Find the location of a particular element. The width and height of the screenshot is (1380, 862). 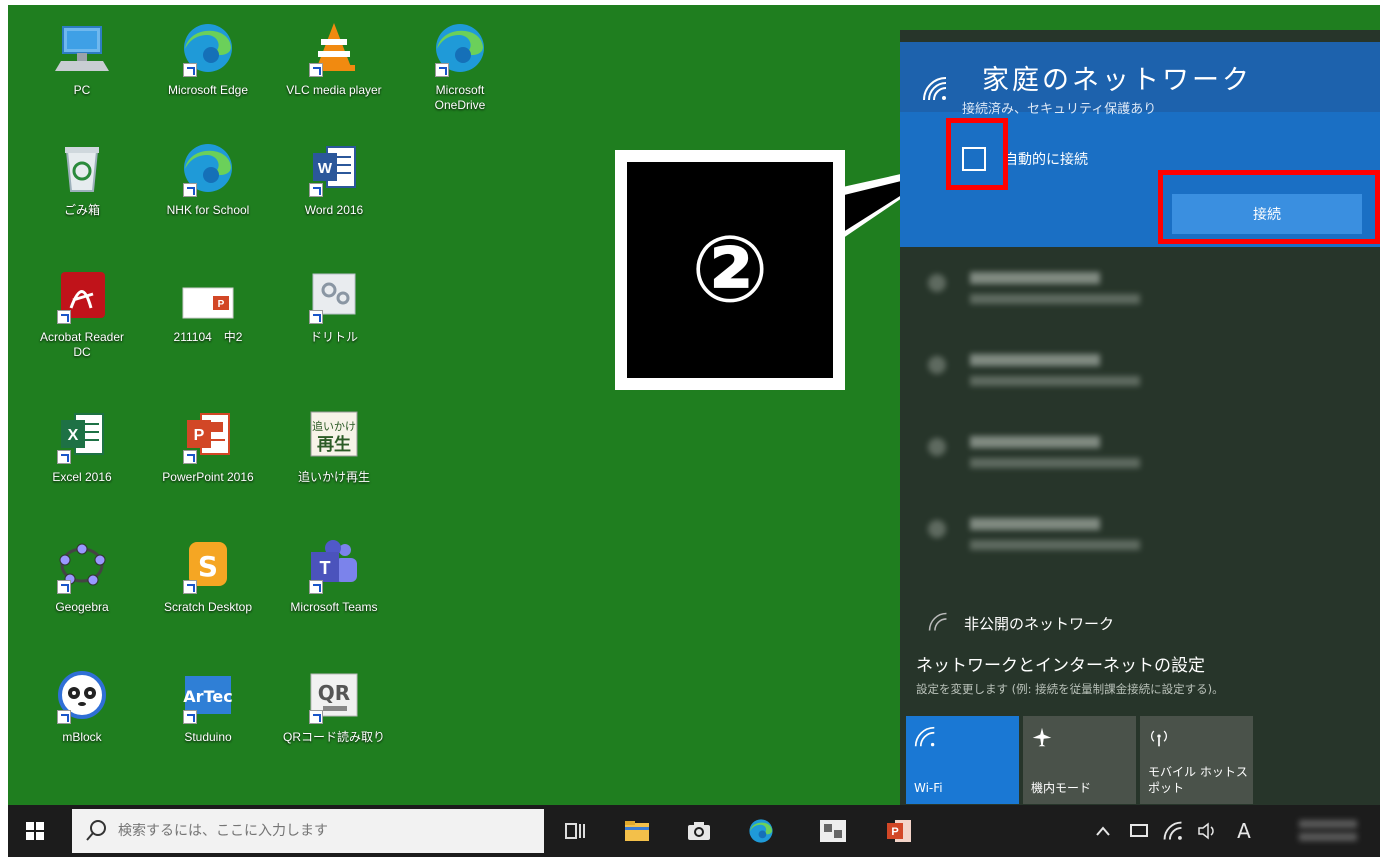

task-view-icon is located at coordinates (575, 831).